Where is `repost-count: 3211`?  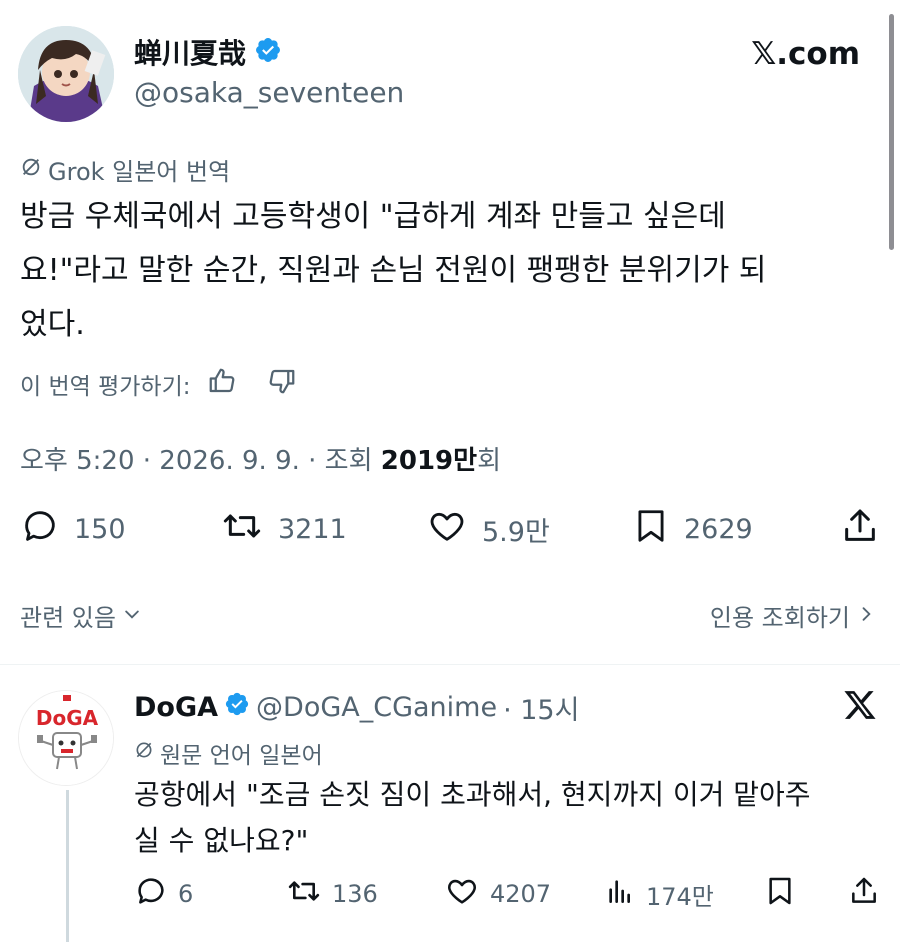 repost-count: 3211 is located at coordinates (312, 529).